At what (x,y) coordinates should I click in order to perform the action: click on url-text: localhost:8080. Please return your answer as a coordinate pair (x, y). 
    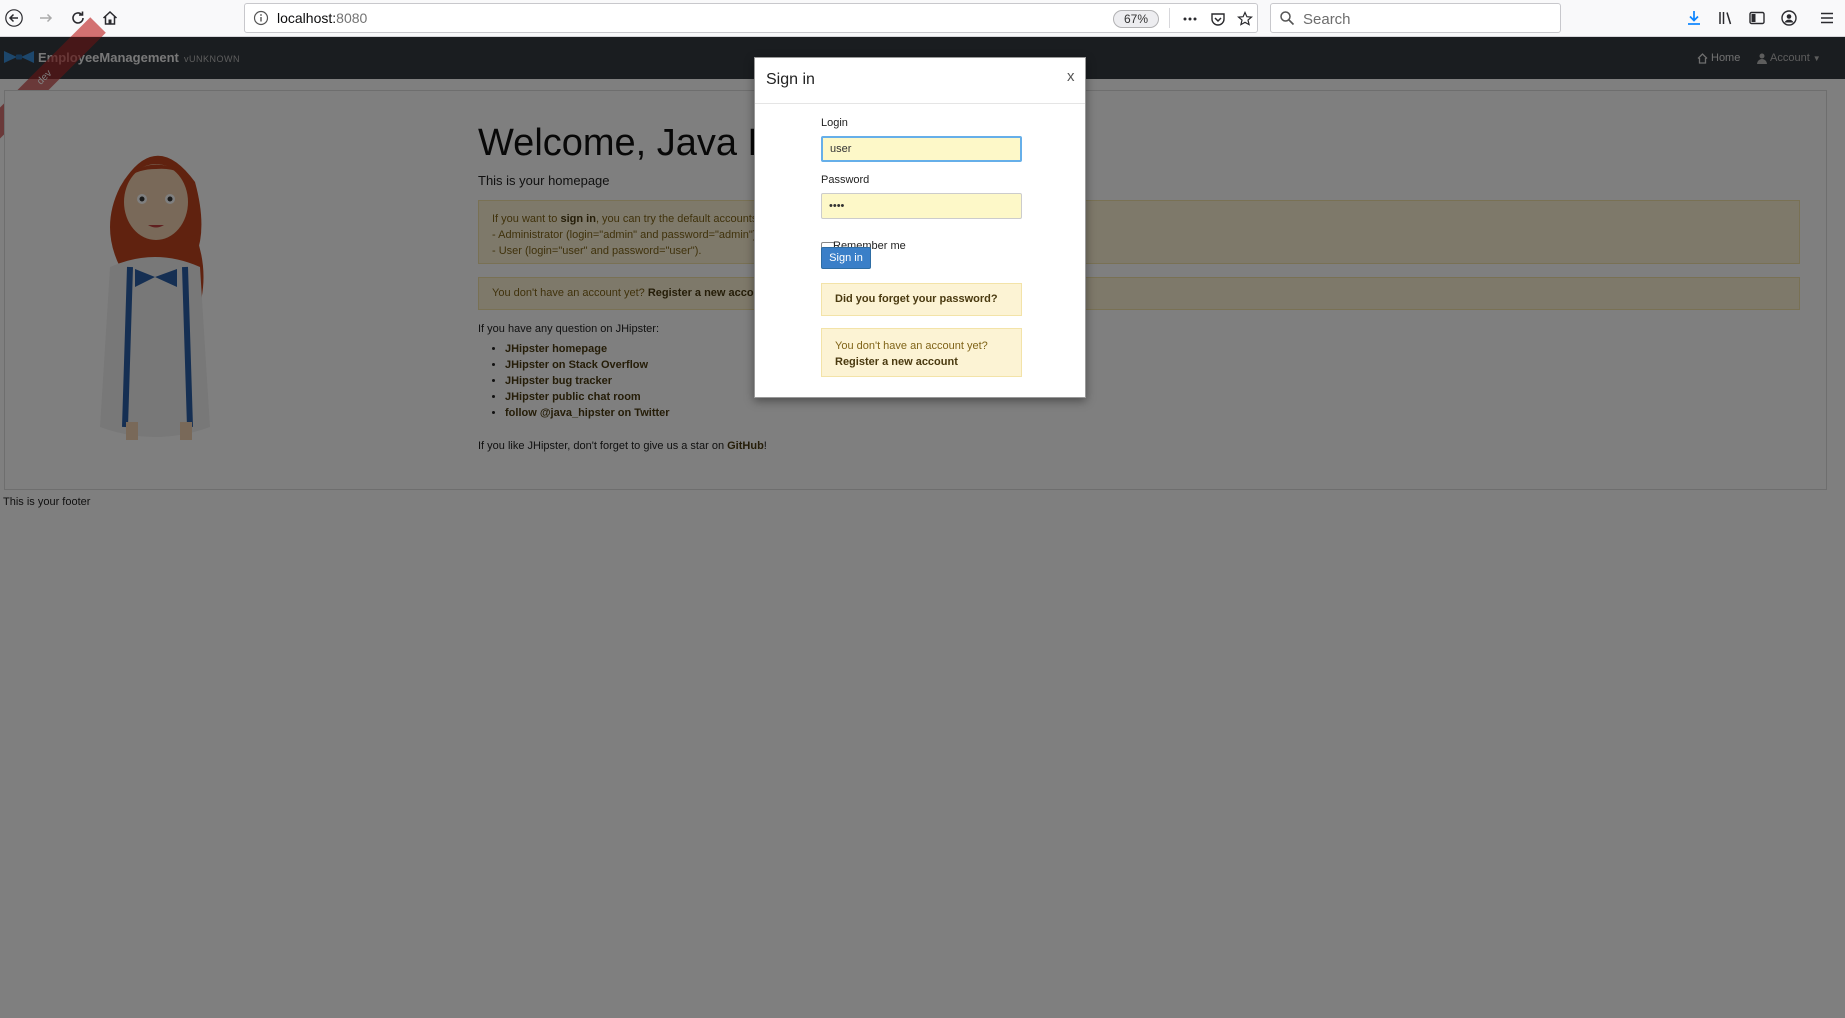
    Looking at the image, I should click on (322, 18).